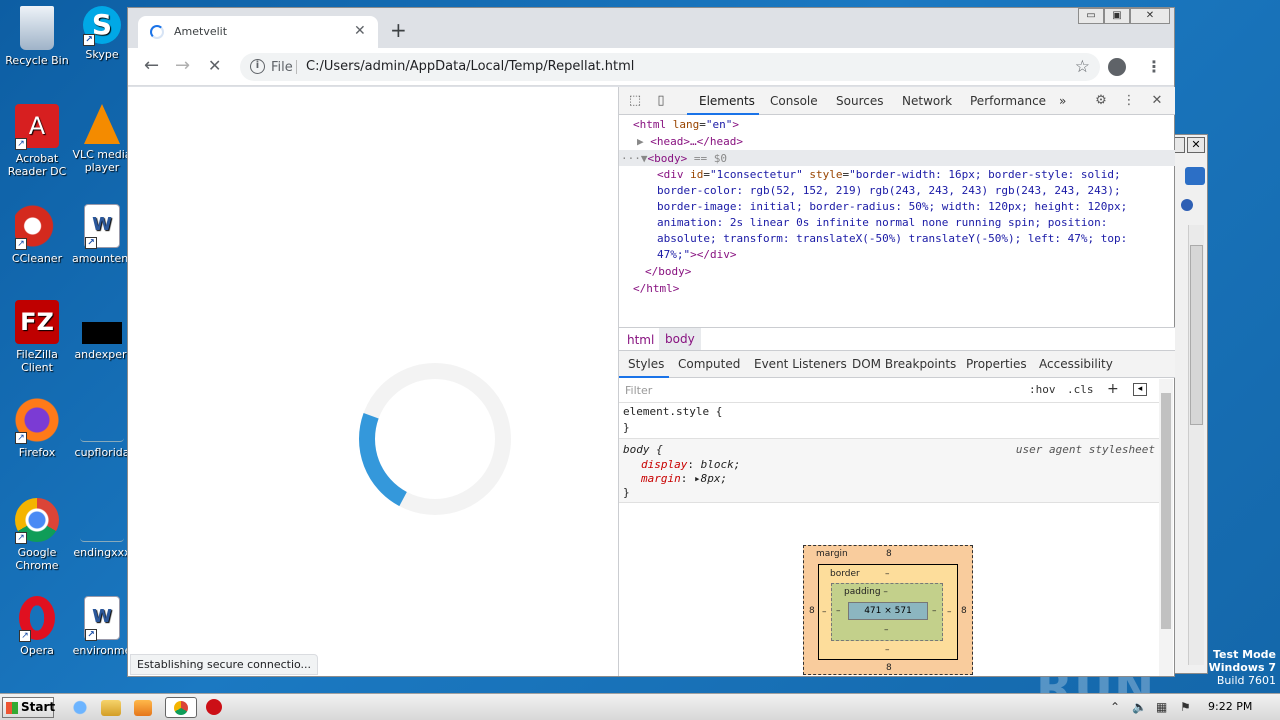 The image size is (1280, 720). Describe the element at coordinates (656, 289) in the screenshot. I see `dom-line-html-close: </html>` at that location.